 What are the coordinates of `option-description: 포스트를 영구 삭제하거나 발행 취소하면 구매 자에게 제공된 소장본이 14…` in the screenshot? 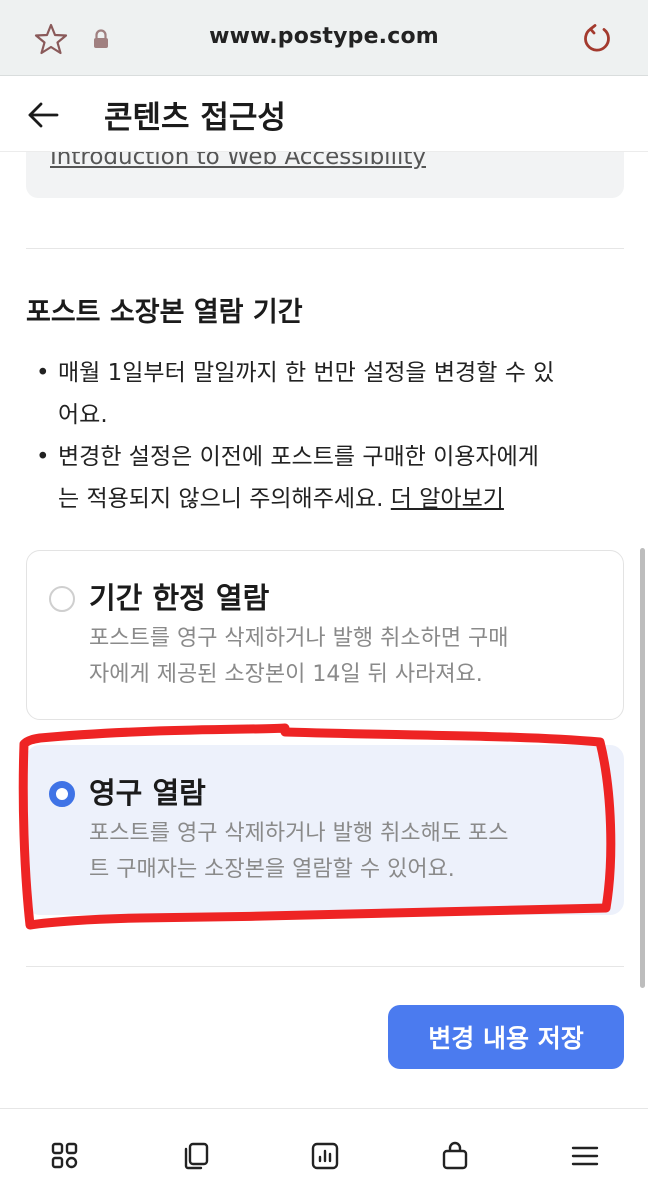 It's located at (349, 657).